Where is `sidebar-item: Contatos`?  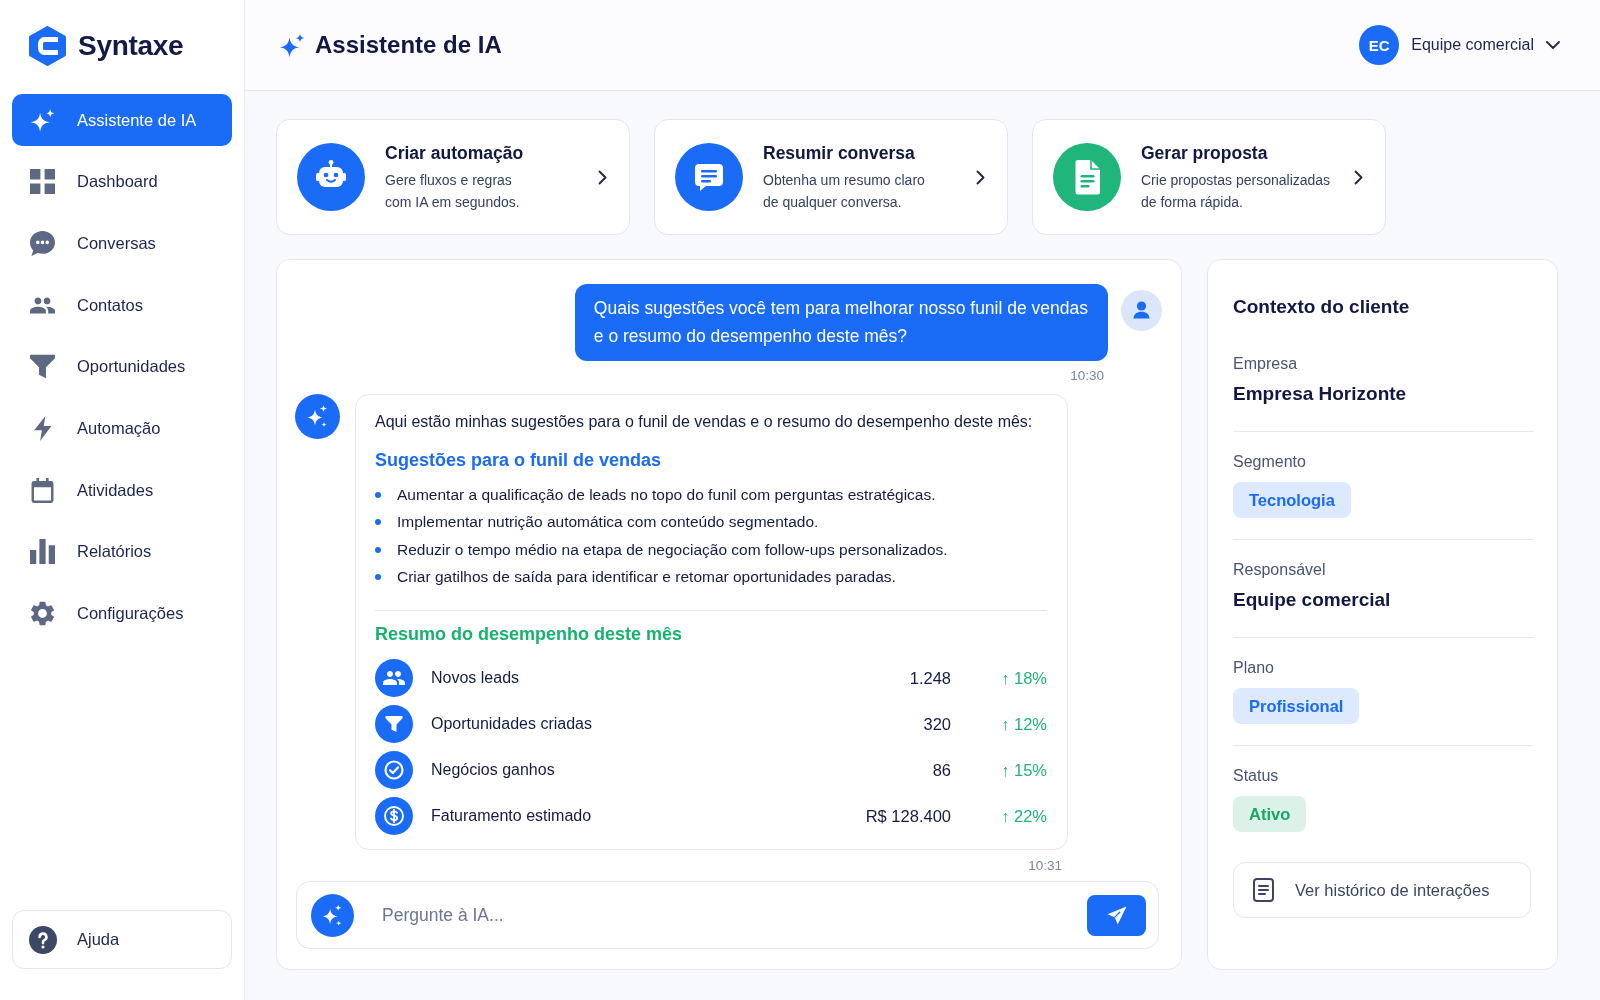 sidebar-item: Contatos is located at coordinates (122, 305).